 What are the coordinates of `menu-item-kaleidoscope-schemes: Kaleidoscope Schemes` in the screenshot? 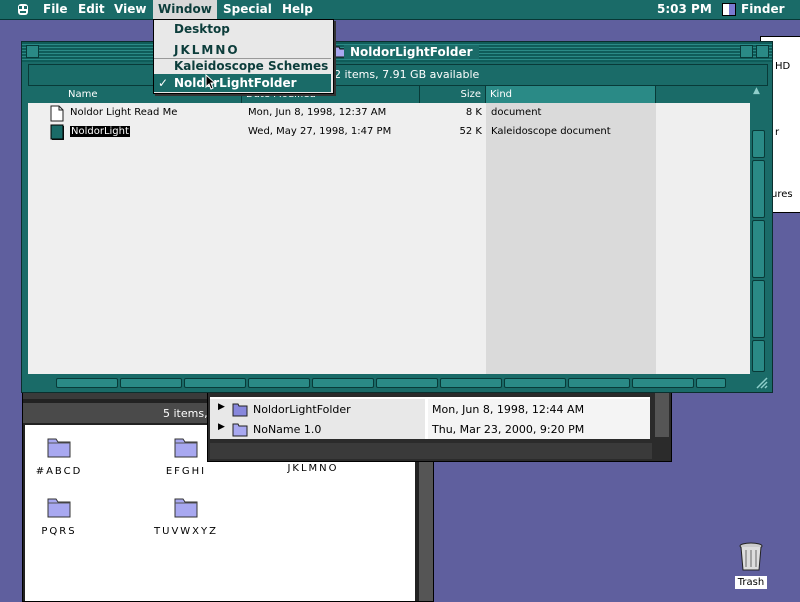 It's located at (242, 66).